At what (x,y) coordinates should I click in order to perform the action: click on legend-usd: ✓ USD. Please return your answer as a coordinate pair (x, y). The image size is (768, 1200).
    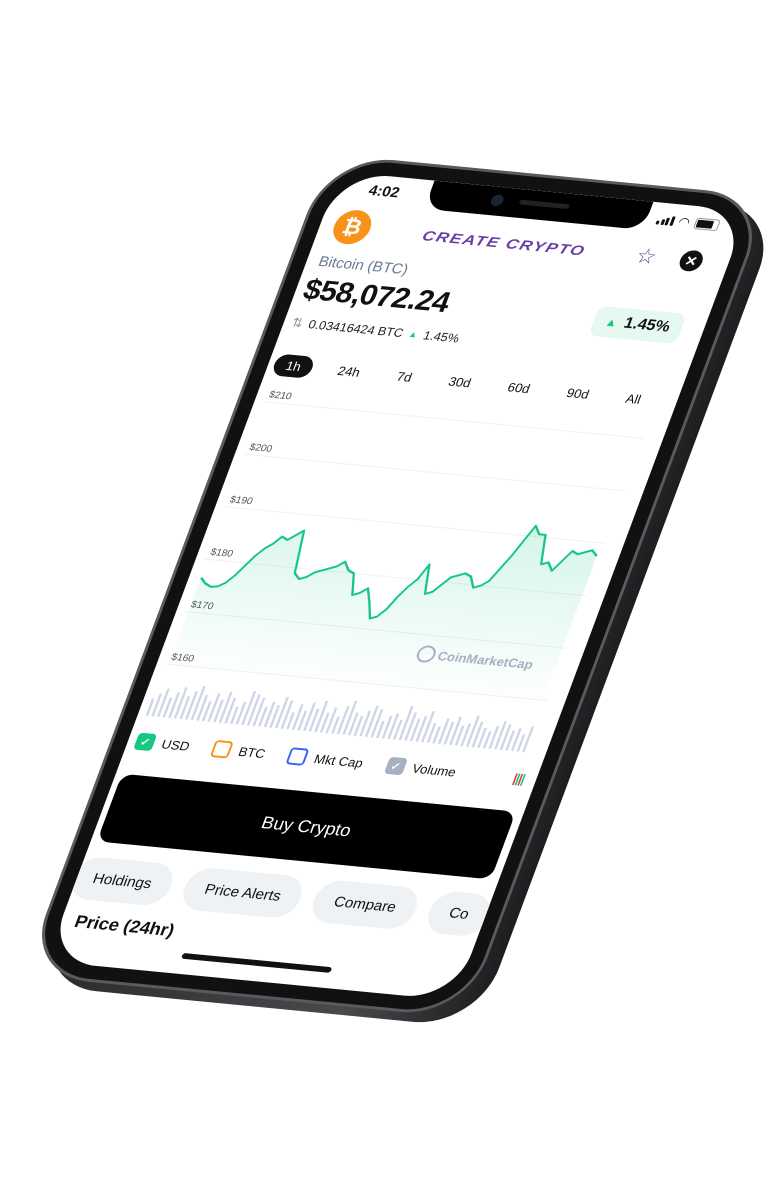
    Looking at the image, I should click on (163, 743).